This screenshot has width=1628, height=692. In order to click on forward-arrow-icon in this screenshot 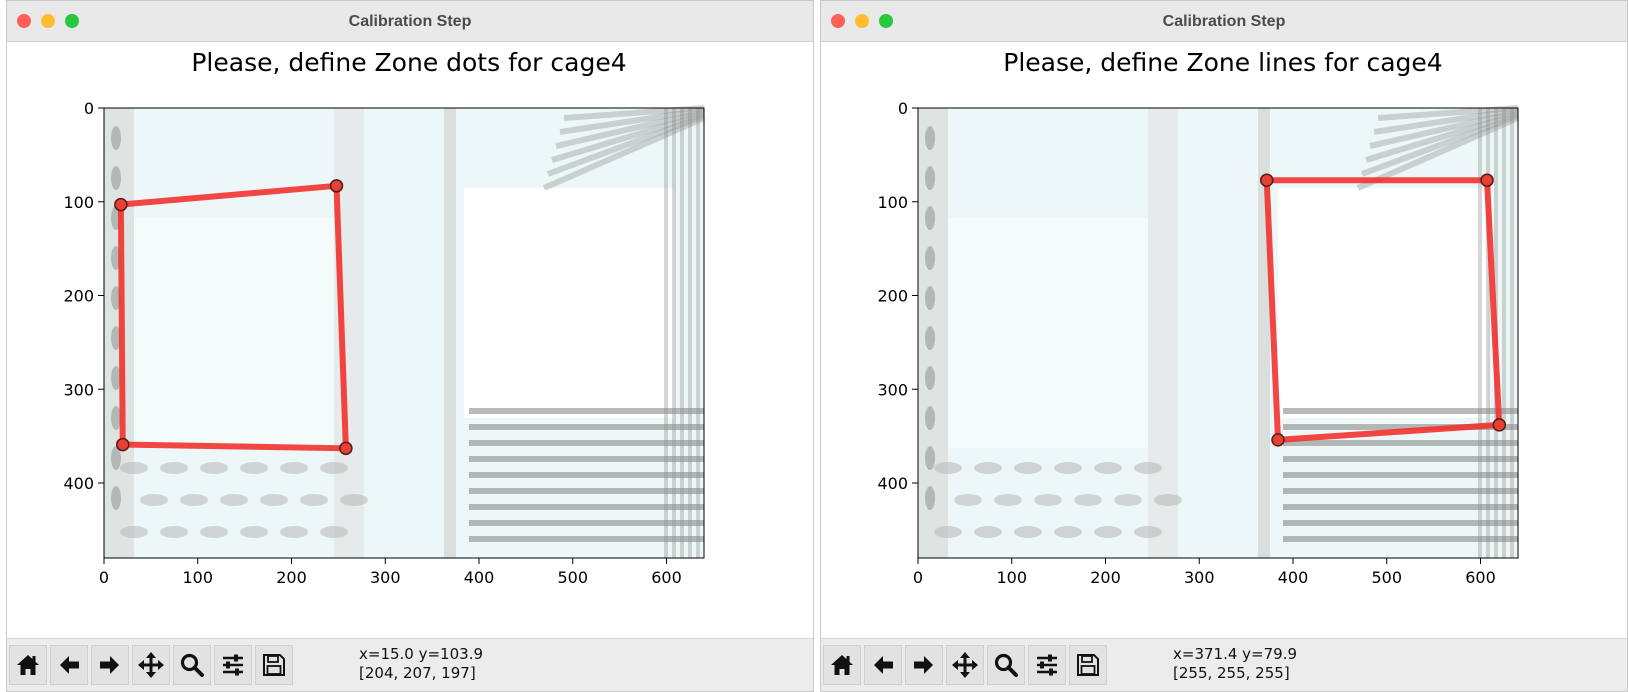, I will do `click(923, 665)`.